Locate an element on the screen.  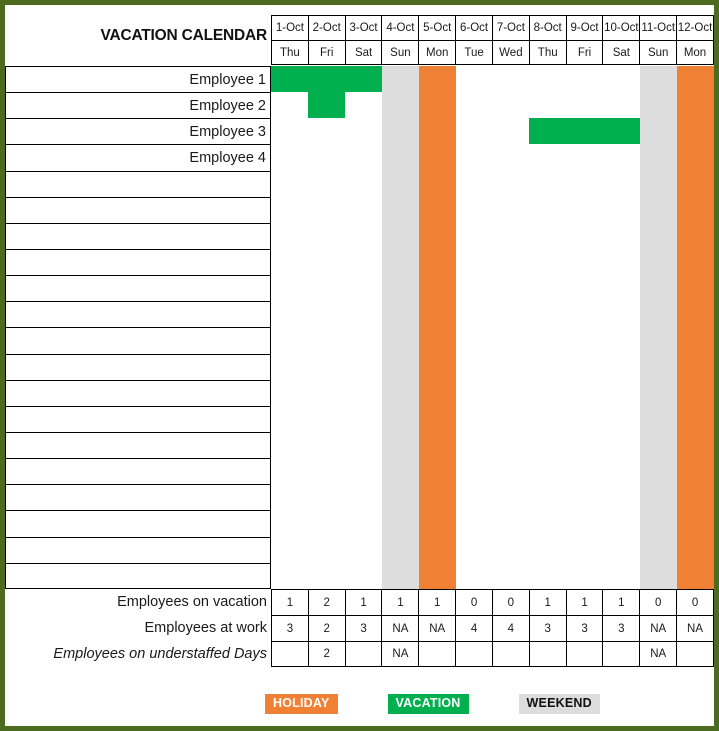
employee-name-cell: Employee 1 is located at coordinates (138, 79).